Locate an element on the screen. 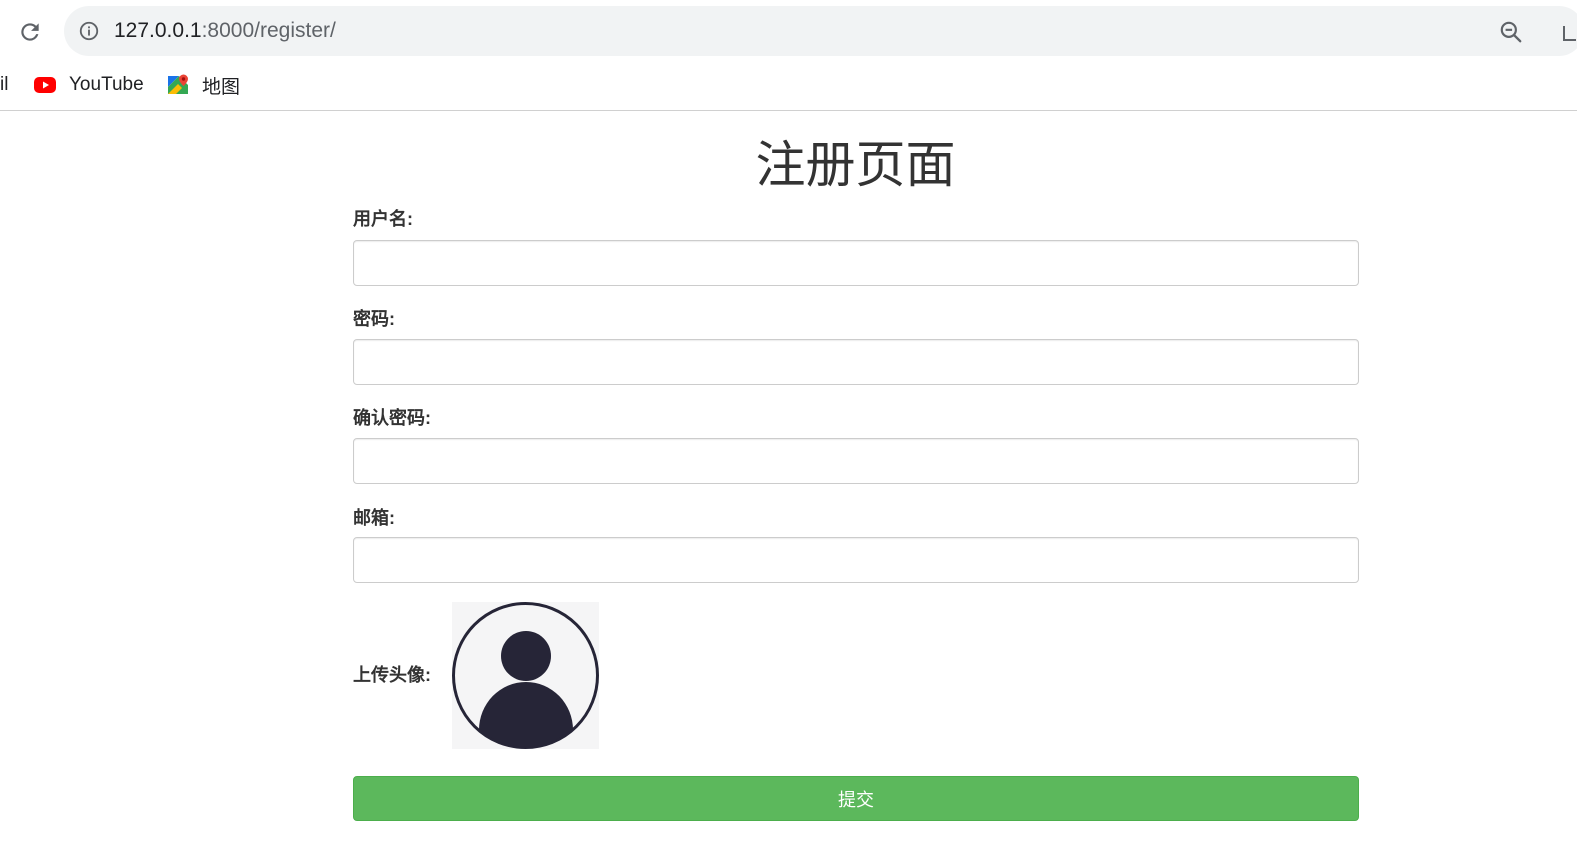  address-bar: 127.0.0.1:8000/register/ is located at coordinates (820, 31).